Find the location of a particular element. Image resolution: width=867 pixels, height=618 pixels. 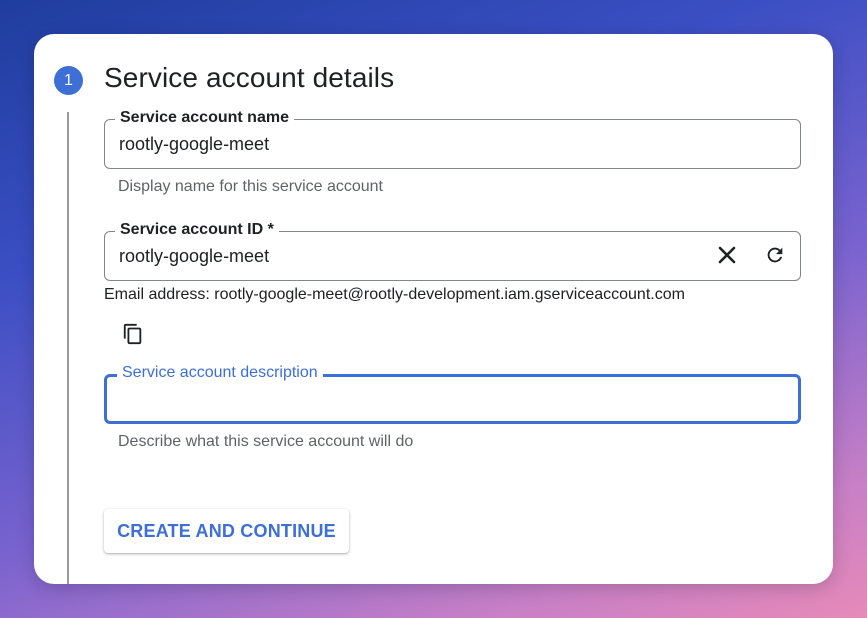

service-account-id-label: Service account ID * is located at coordinates (197, 230).